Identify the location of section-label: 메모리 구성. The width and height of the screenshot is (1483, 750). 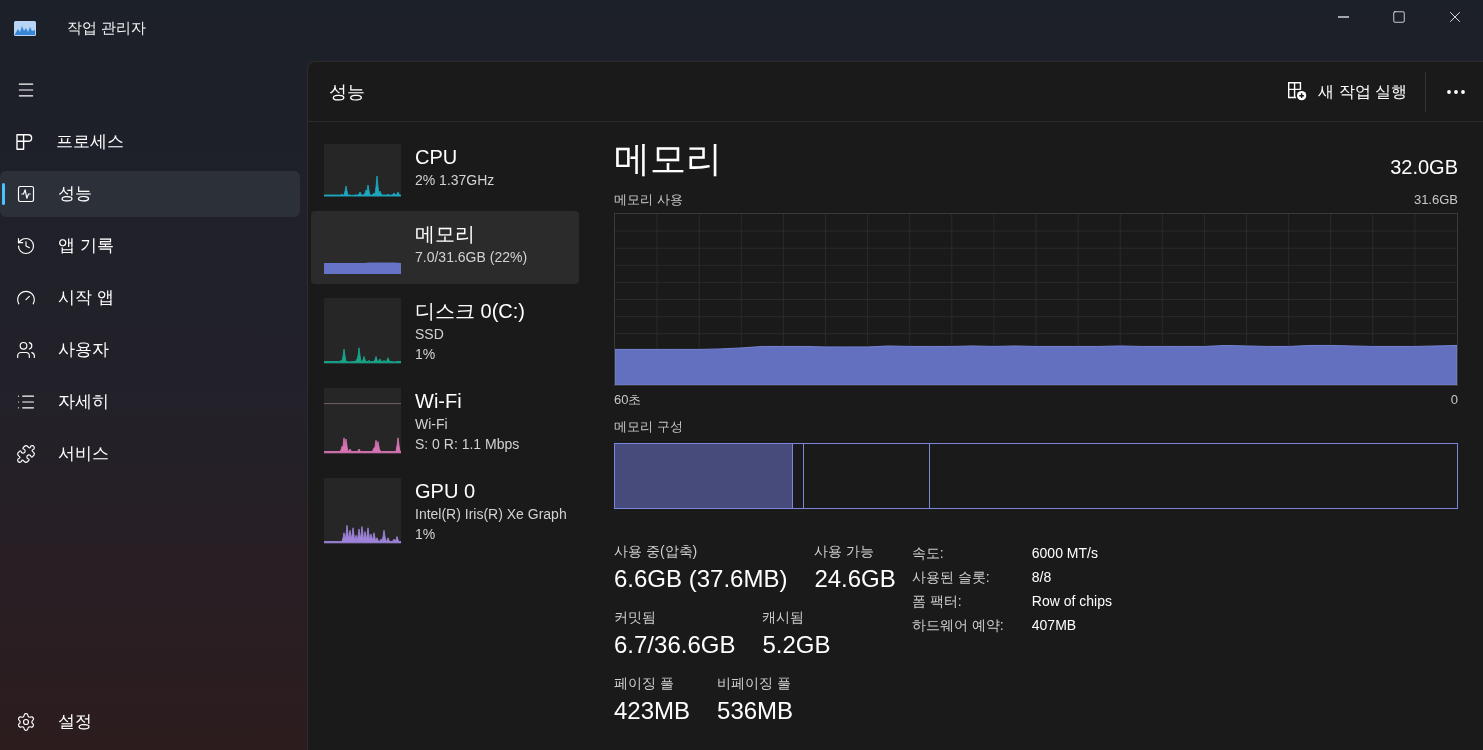
(649, 427).